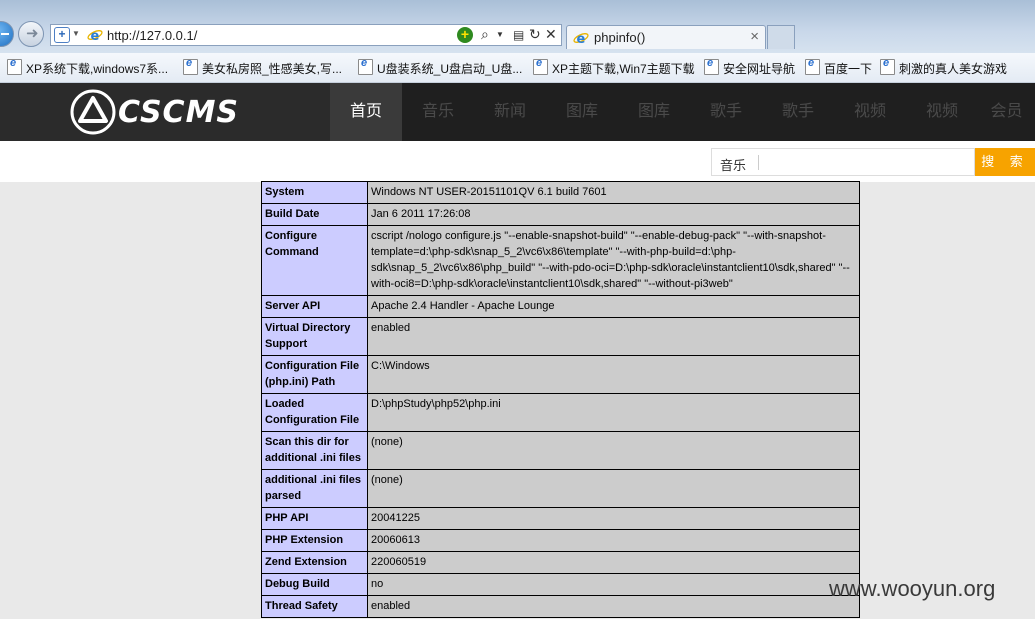  I want to click on site-header: CSCMS 首页 音乐 新闻 图库 图库 歌手 歌手 视频 视频 会员, so click(517, 112).